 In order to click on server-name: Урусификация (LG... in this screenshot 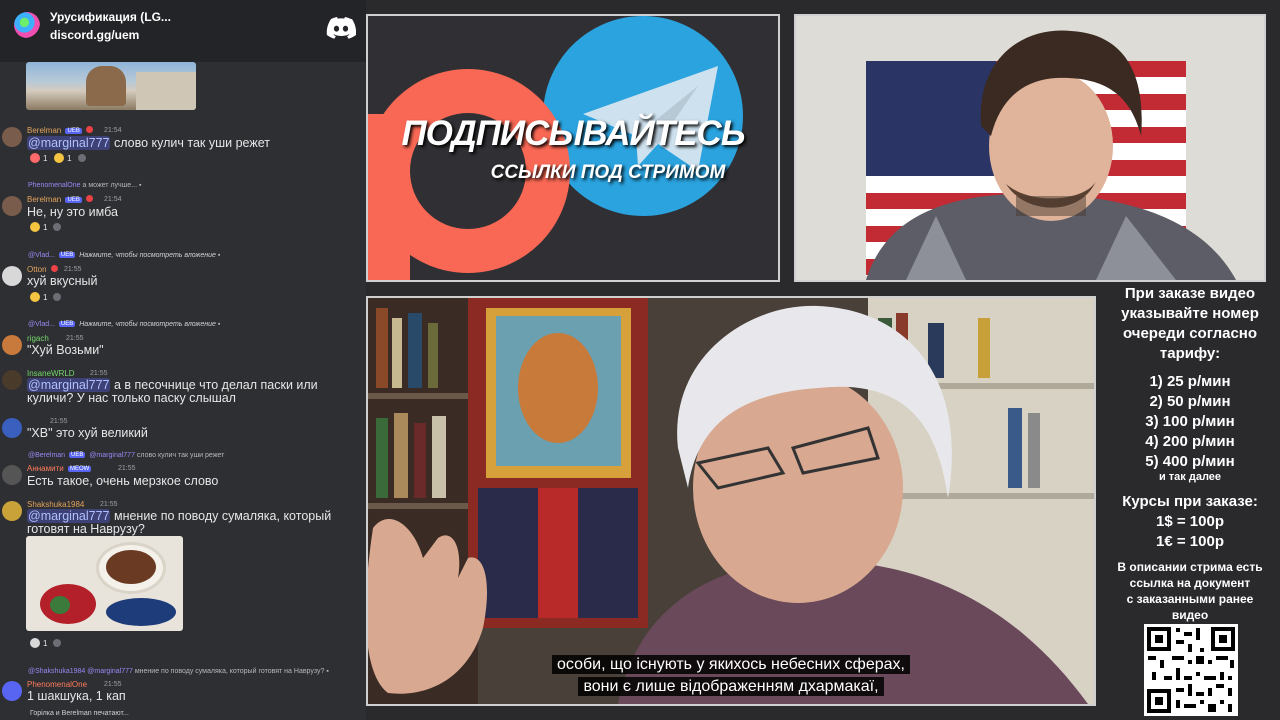, I will do `click(110, 17)`.